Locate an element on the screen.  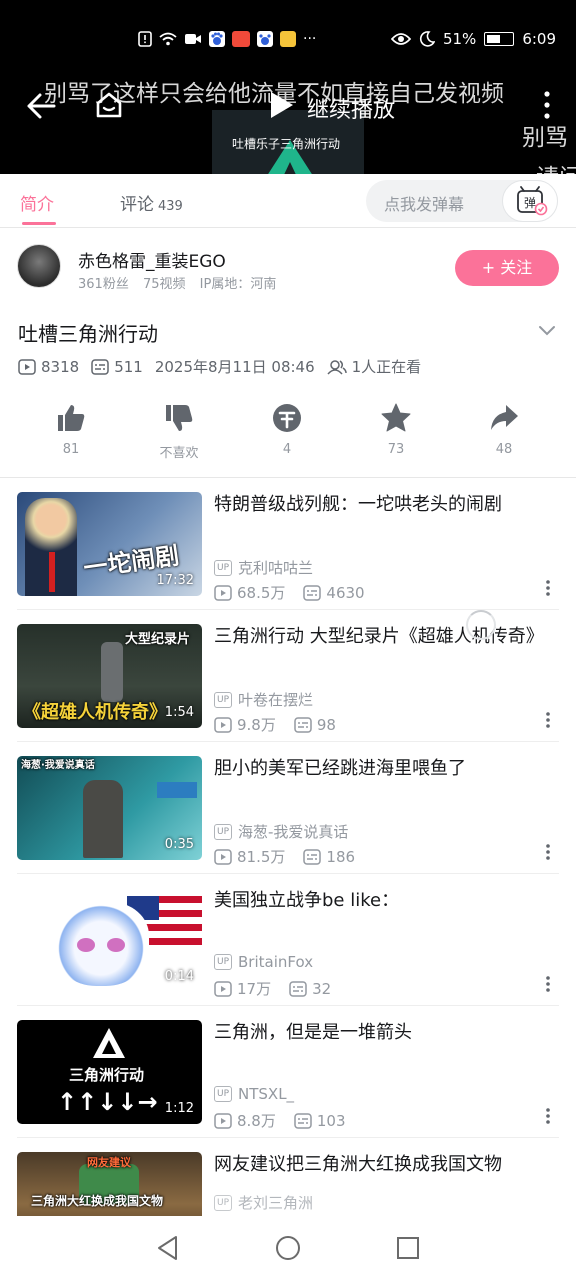
related-stats: 68.5万 4630 is located at coordinates (298, 592).